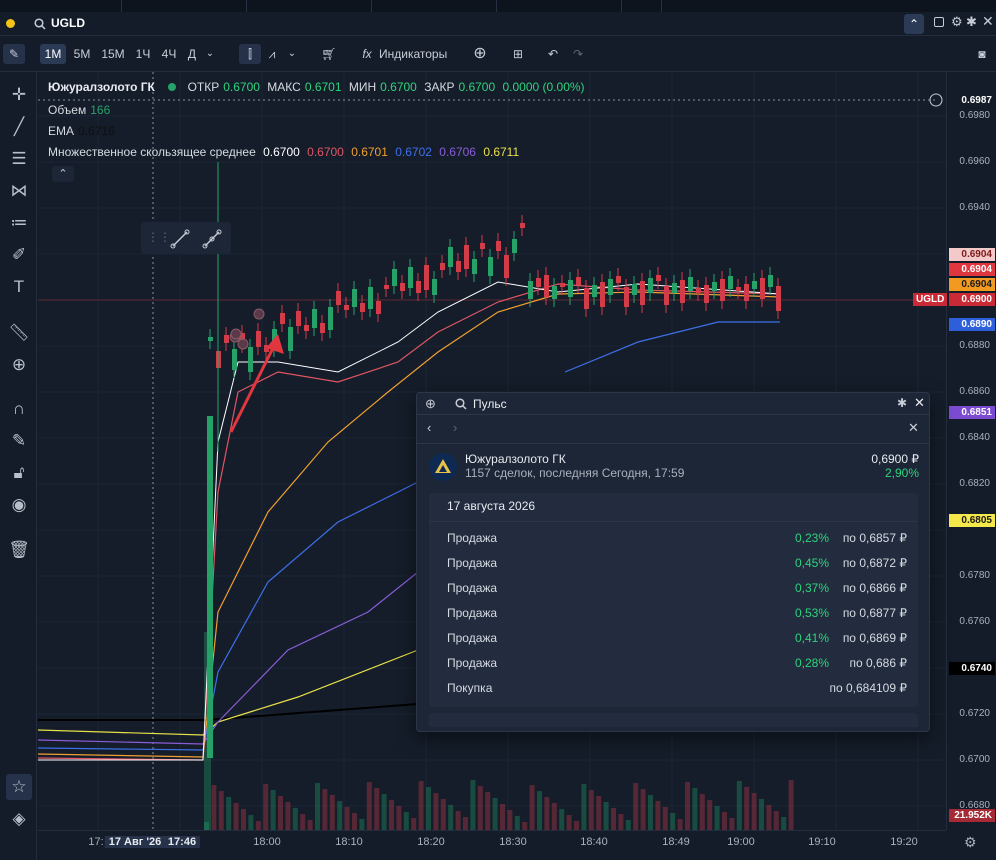 The height and width of the screenshot is (860, 996). I want to click on trade-row: Продажа 0,41% по 0,6869 ₽, so click(677, 641).